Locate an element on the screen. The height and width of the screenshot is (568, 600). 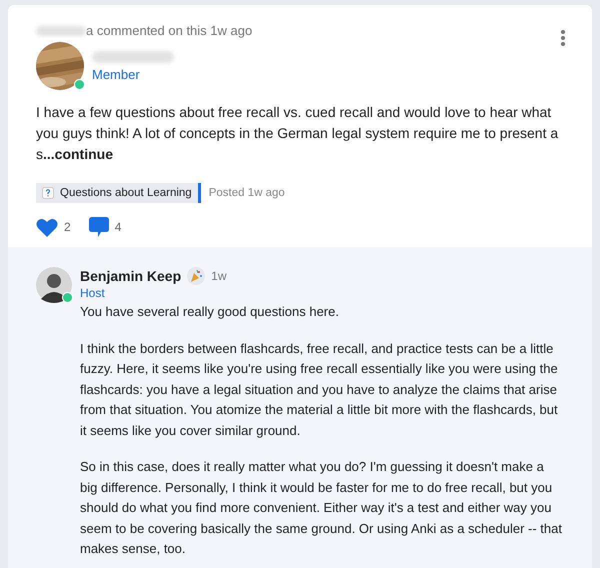
question-icon is located at coordinates (48, 193).